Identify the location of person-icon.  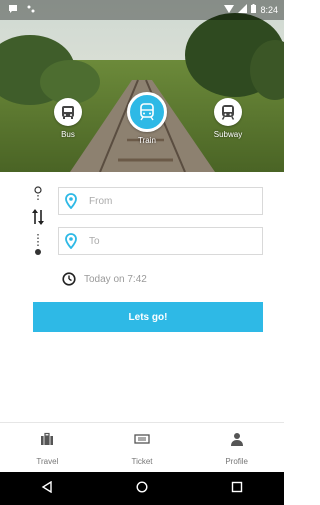
(237, 441).